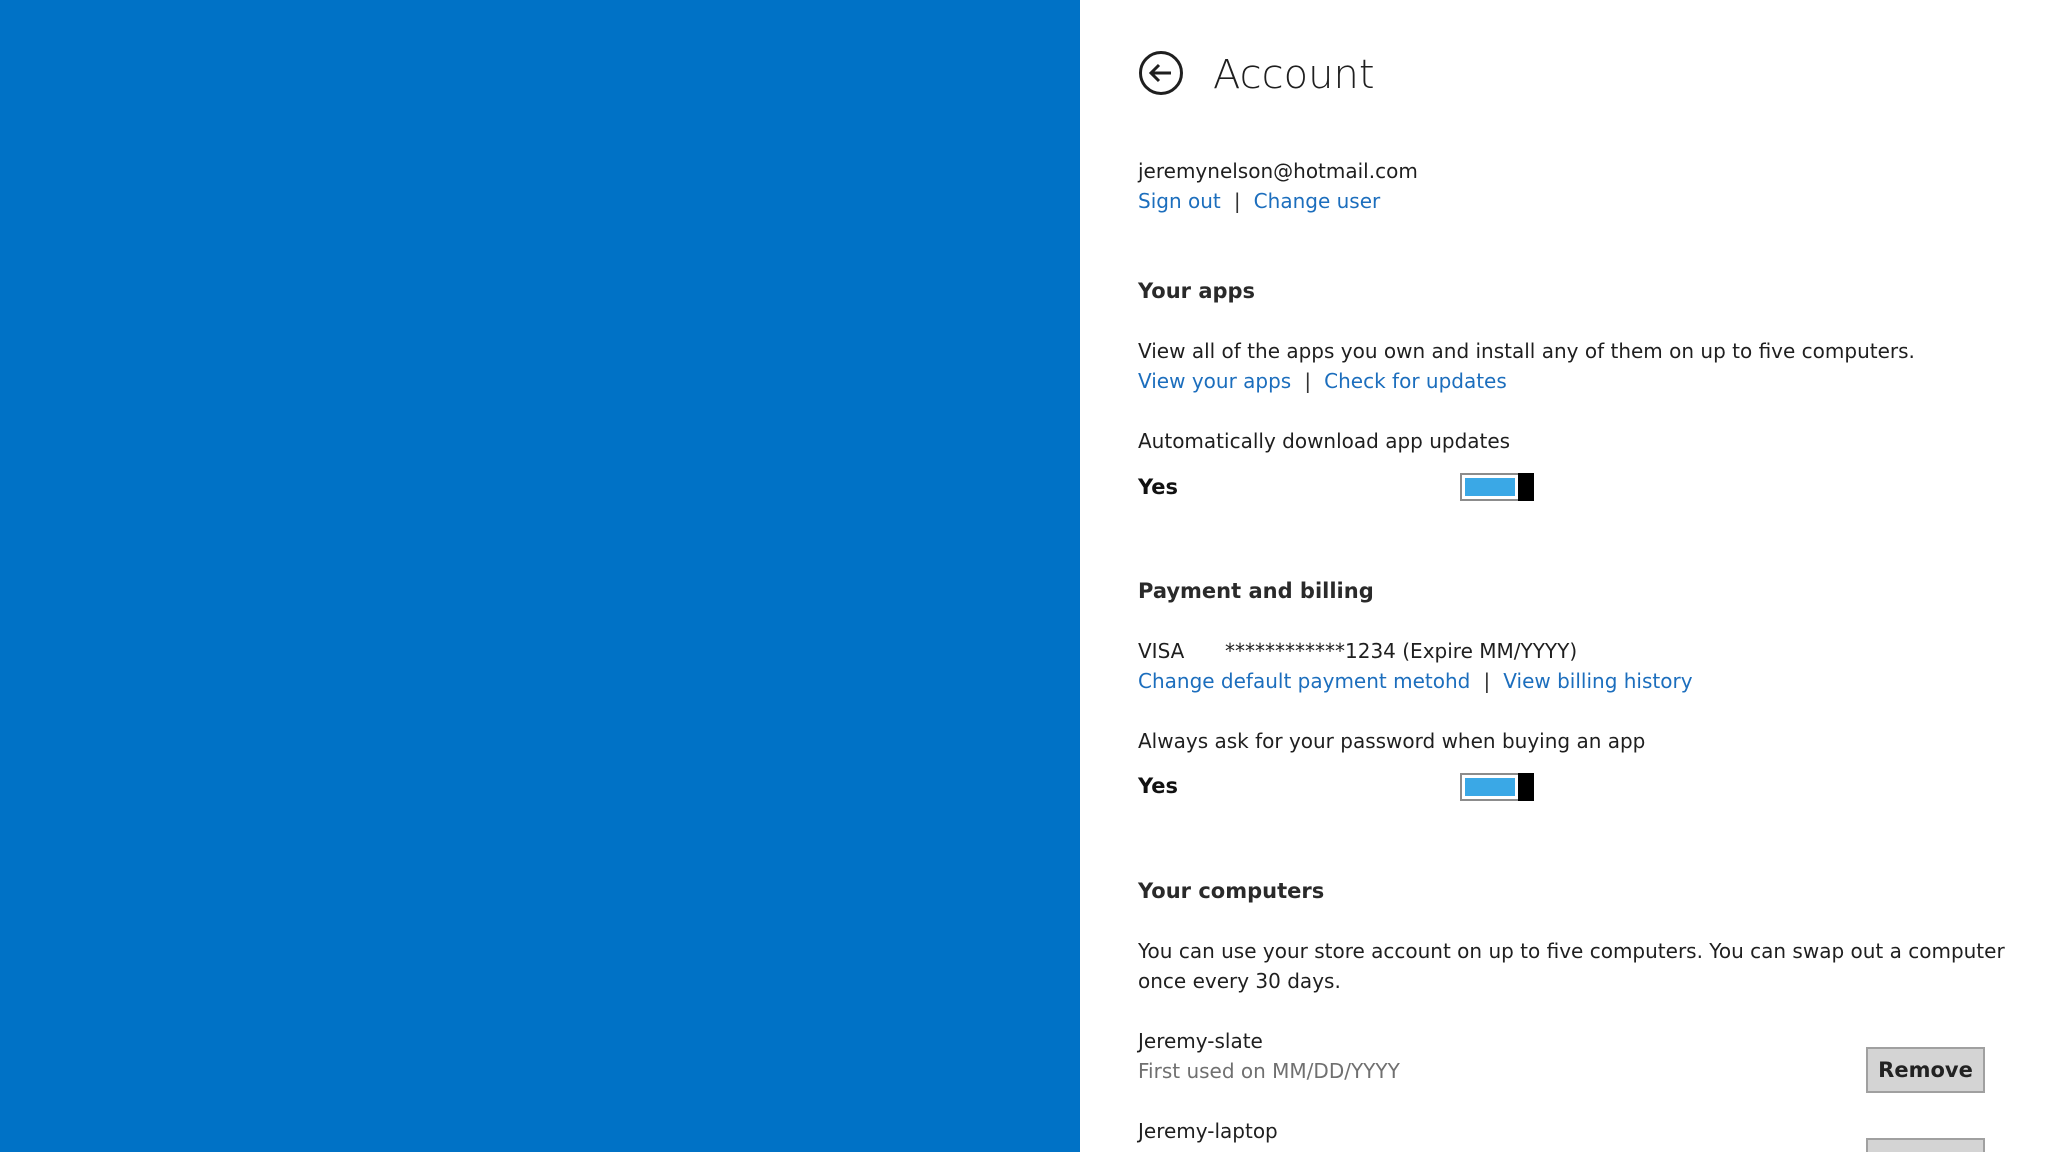 This screenshot has height=1152, width=2048. I want to click on remove-computer-button: Remove, so click(1925, 1070).